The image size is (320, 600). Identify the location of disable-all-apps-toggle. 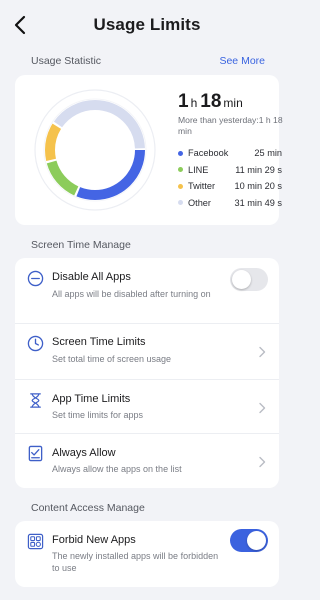
(249, 279).